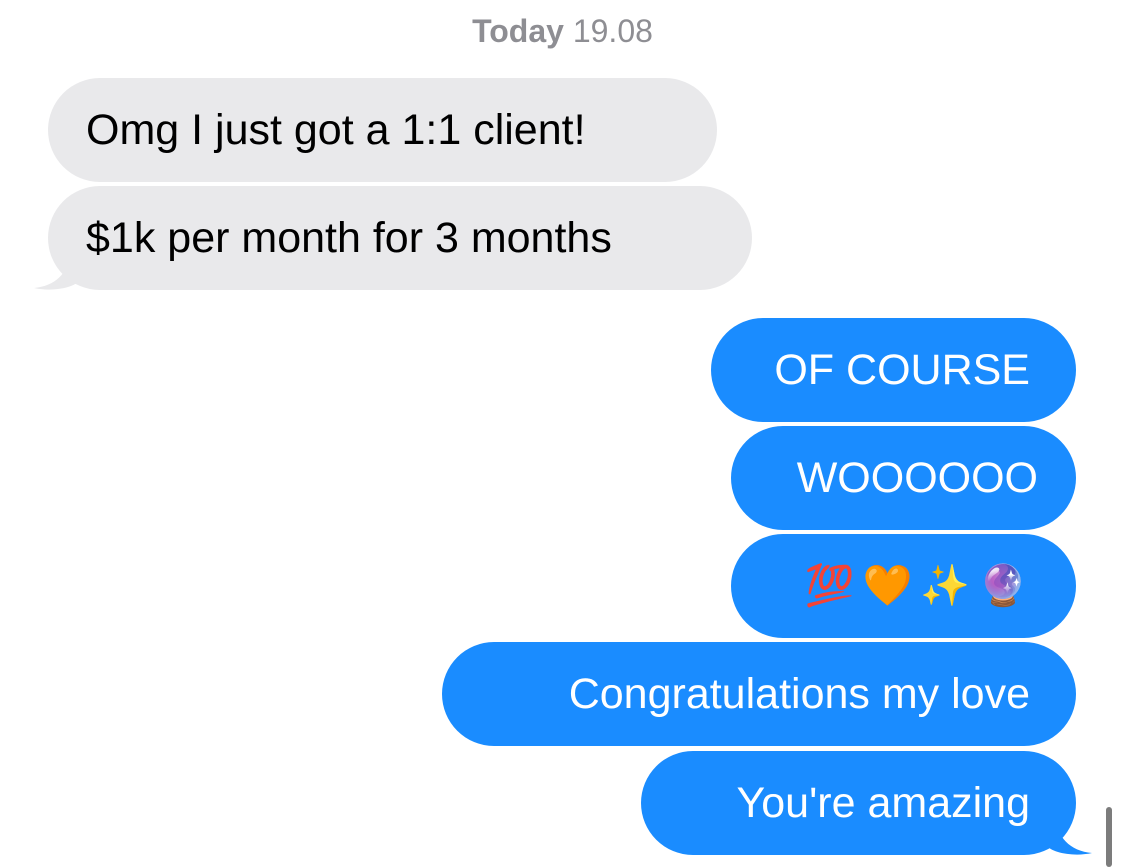 The image size is (1125, 867). What do you see at coordinates (1069, 835) in the screenshot?
I see `outgoing-bubble-tail` at bounding box center [1069, 835].